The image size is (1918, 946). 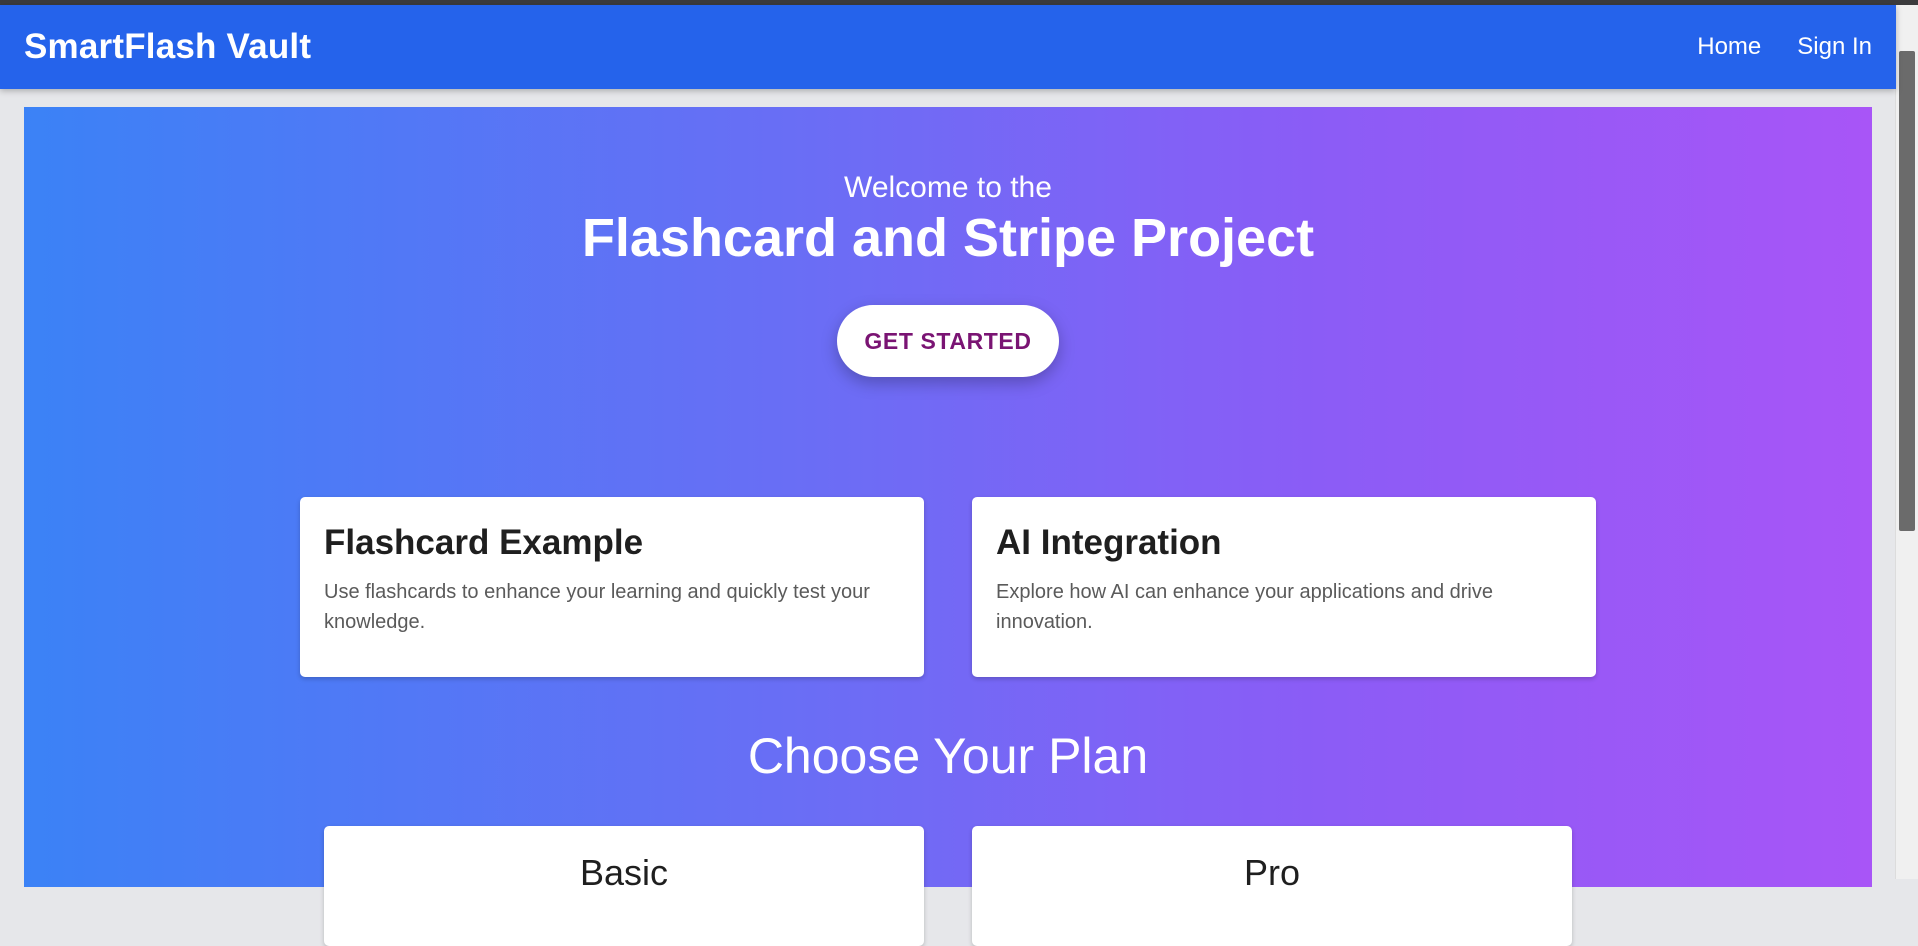 What do you see at coordinates (1272, 872) in the screenshot?
I see `plan-name: Pro` at bounding box center [1272, 872].